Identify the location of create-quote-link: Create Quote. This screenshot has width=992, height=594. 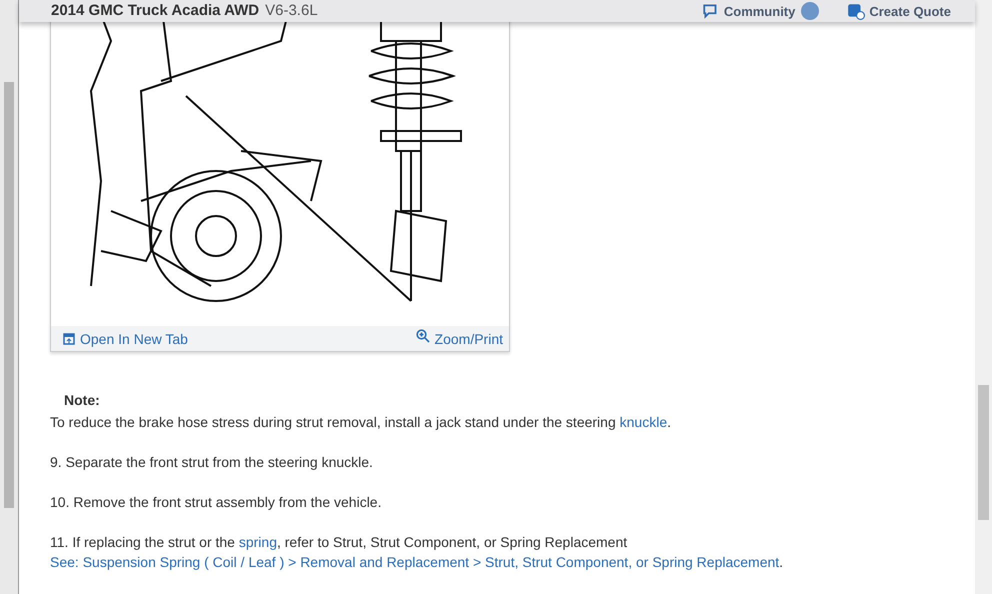
(899, 11).